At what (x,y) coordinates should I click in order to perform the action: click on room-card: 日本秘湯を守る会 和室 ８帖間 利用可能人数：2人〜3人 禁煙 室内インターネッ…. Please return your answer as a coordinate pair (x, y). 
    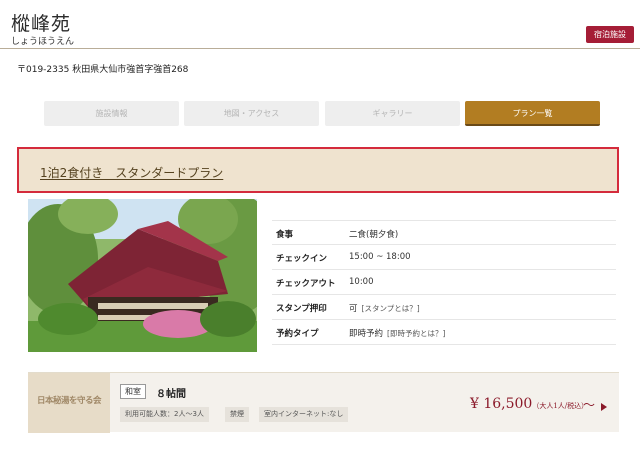
    Looking at the image, I should click on (323, 402).